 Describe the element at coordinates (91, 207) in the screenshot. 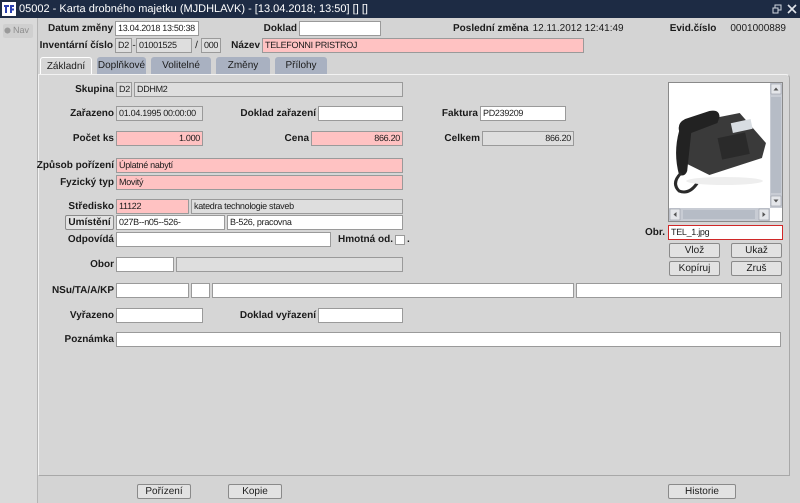

I see `field-label: Středisko` at that location.